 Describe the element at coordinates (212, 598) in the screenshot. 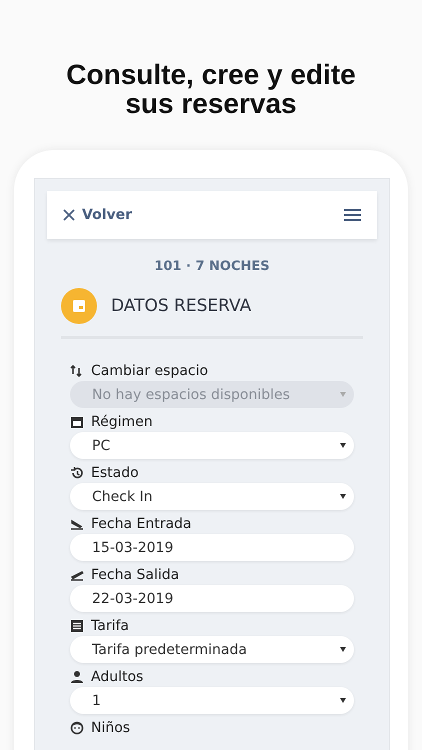

I see `date-field: 22-03-2019` at that location.